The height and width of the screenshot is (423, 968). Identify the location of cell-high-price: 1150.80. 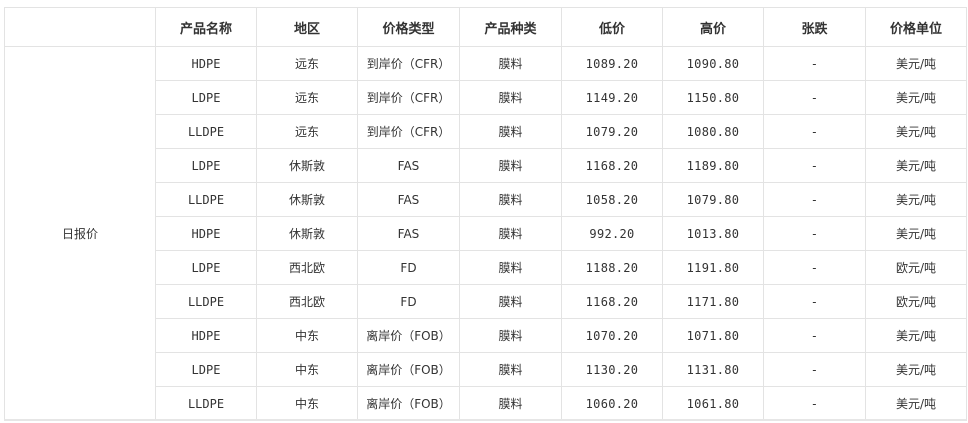
(713, 97).